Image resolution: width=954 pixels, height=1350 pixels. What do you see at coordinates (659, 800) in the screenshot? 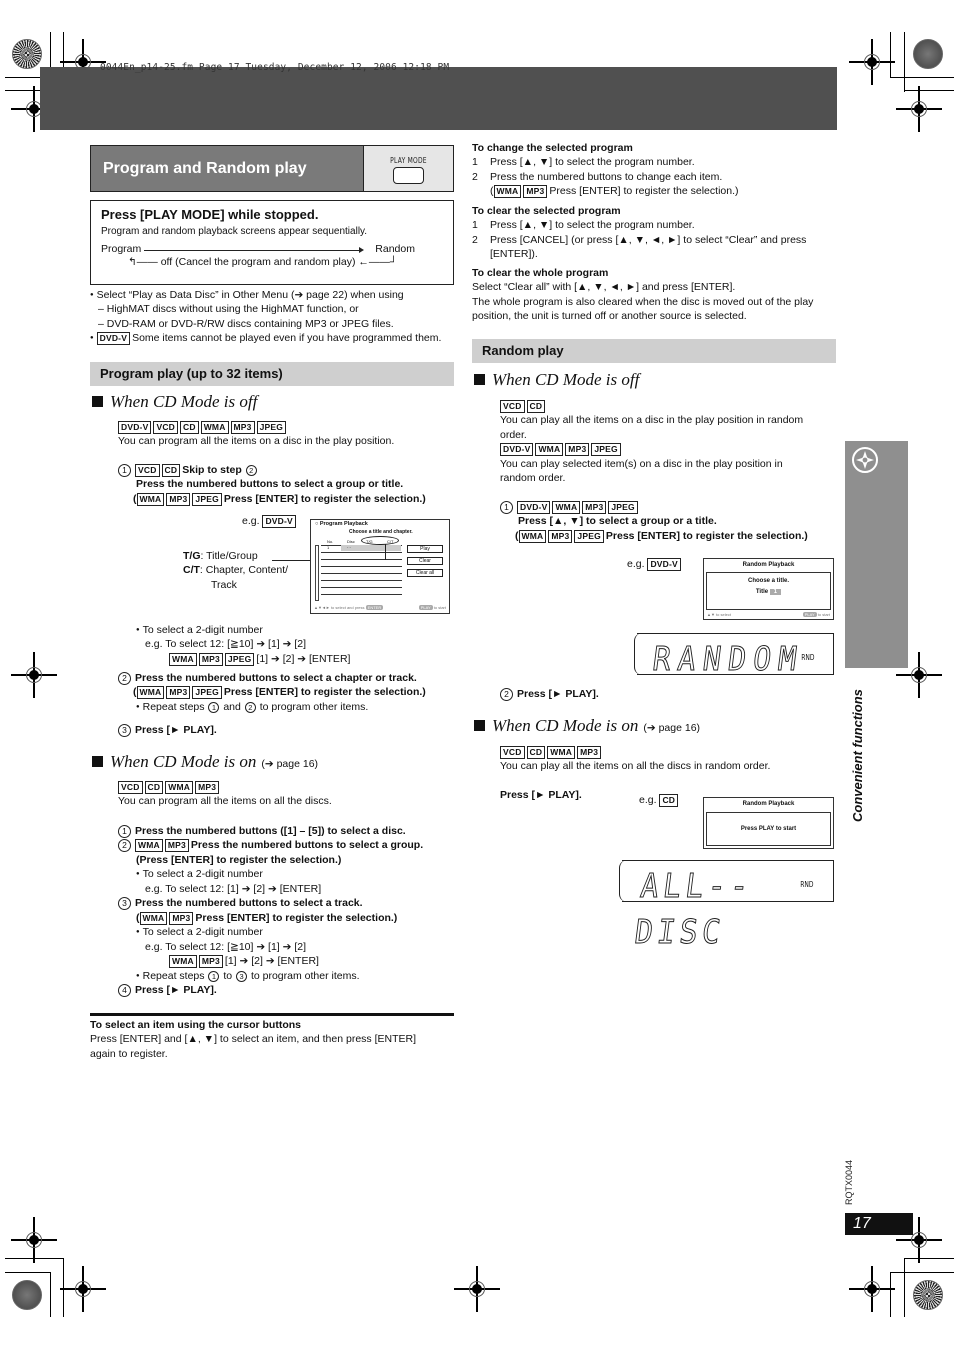
I see `eg-label: e.g. CD` at bounding box center [659, 800].